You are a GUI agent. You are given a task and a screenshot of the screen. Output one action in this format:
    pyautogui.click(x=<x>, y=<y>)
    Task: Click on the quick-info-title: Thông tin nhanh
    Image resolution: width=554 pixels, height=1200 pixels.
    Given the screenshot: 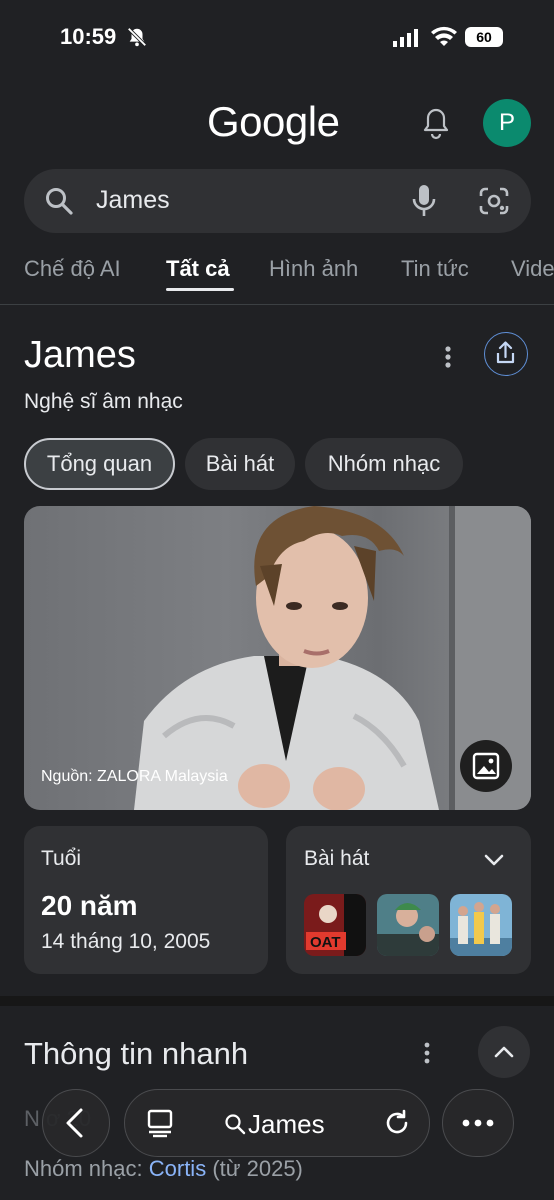 What is the action you would take?
    pyautogui.click(x=136, y=1053)
    